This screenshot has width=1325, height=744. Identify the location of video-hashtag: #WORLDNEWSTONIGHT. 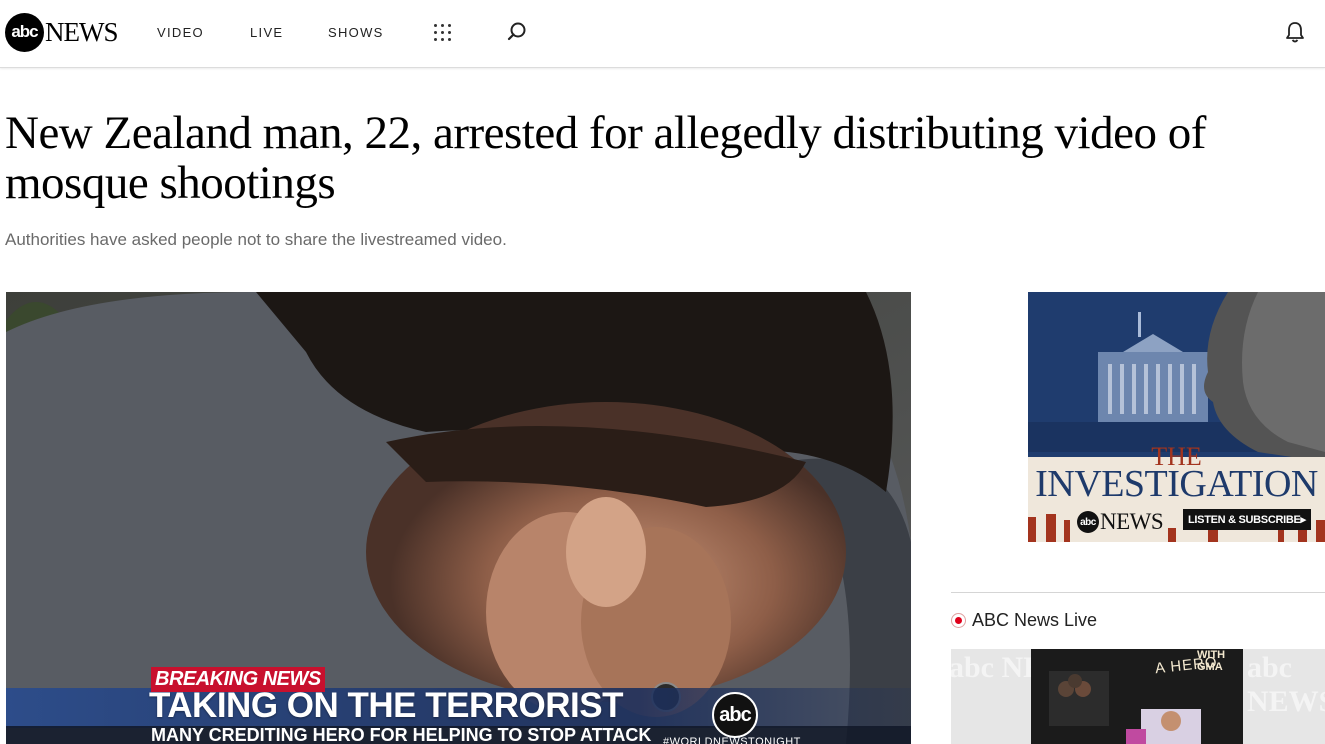
(732, 740).